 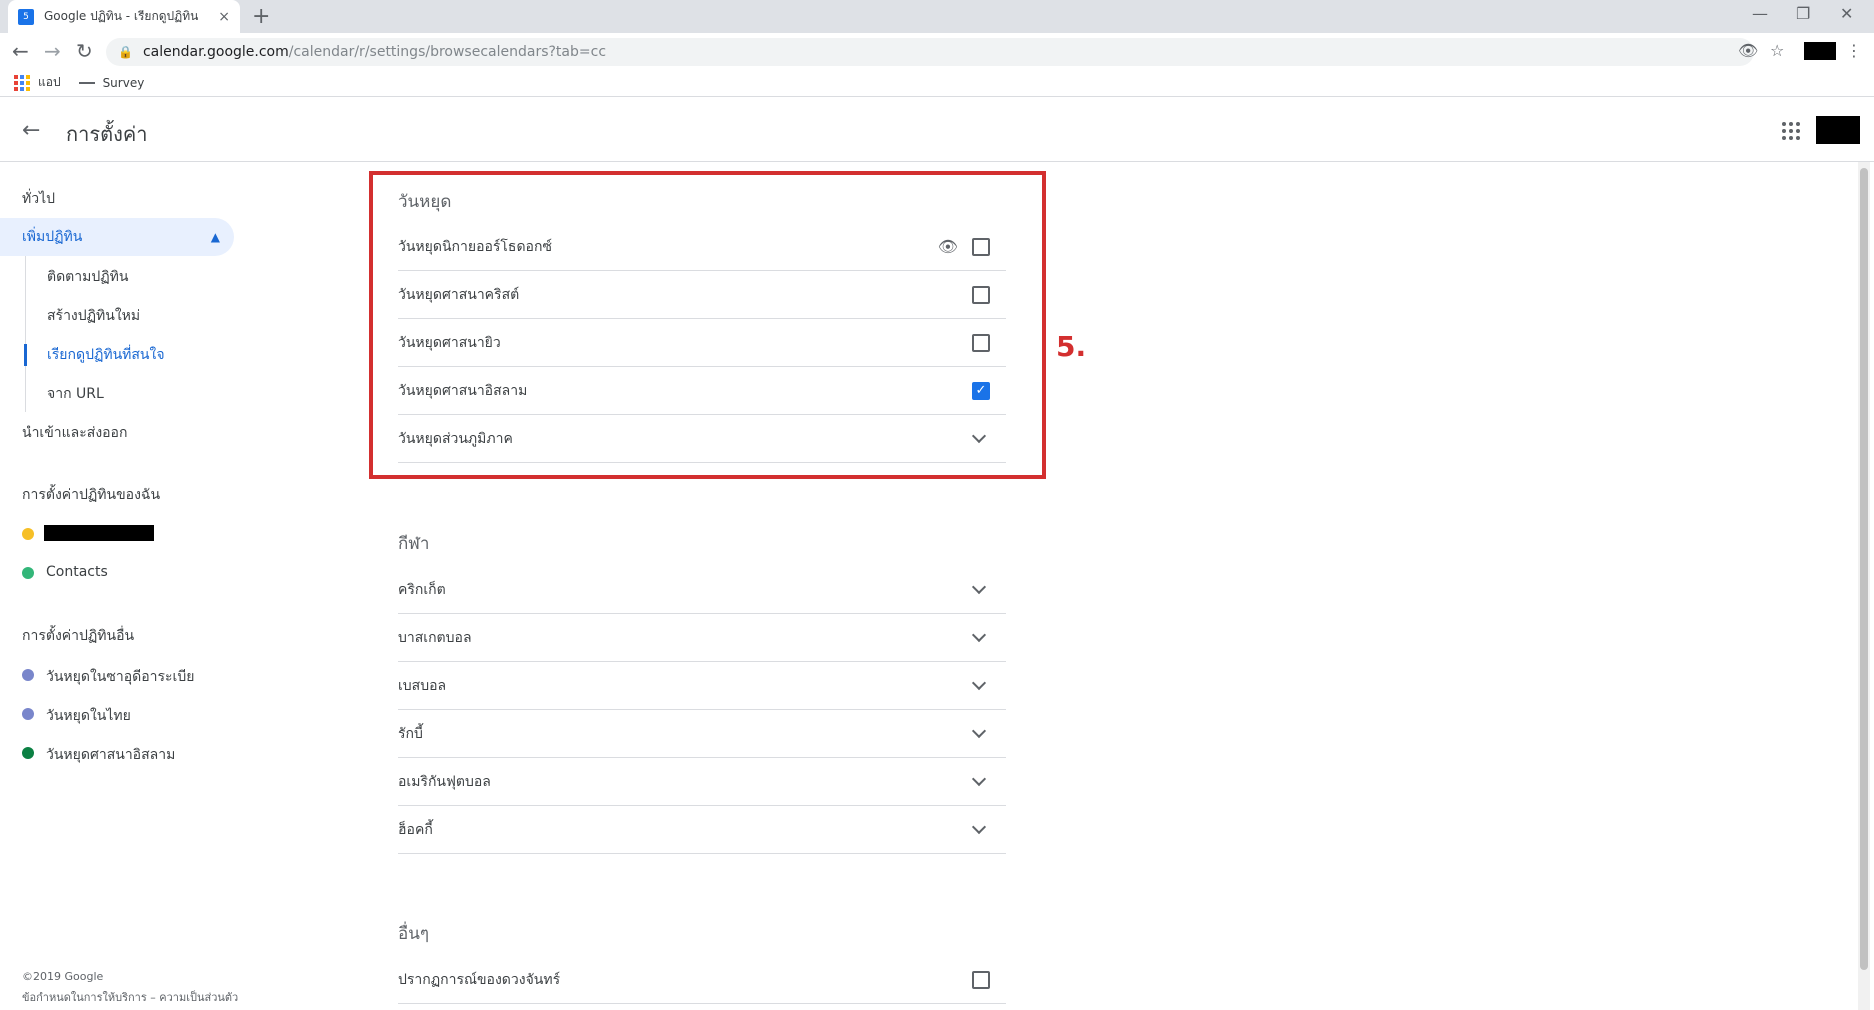 What do you see at coordinates (125, 52) in the screenshot?
I see `lock-icon: 🔒` at bounding box center [125, 52].